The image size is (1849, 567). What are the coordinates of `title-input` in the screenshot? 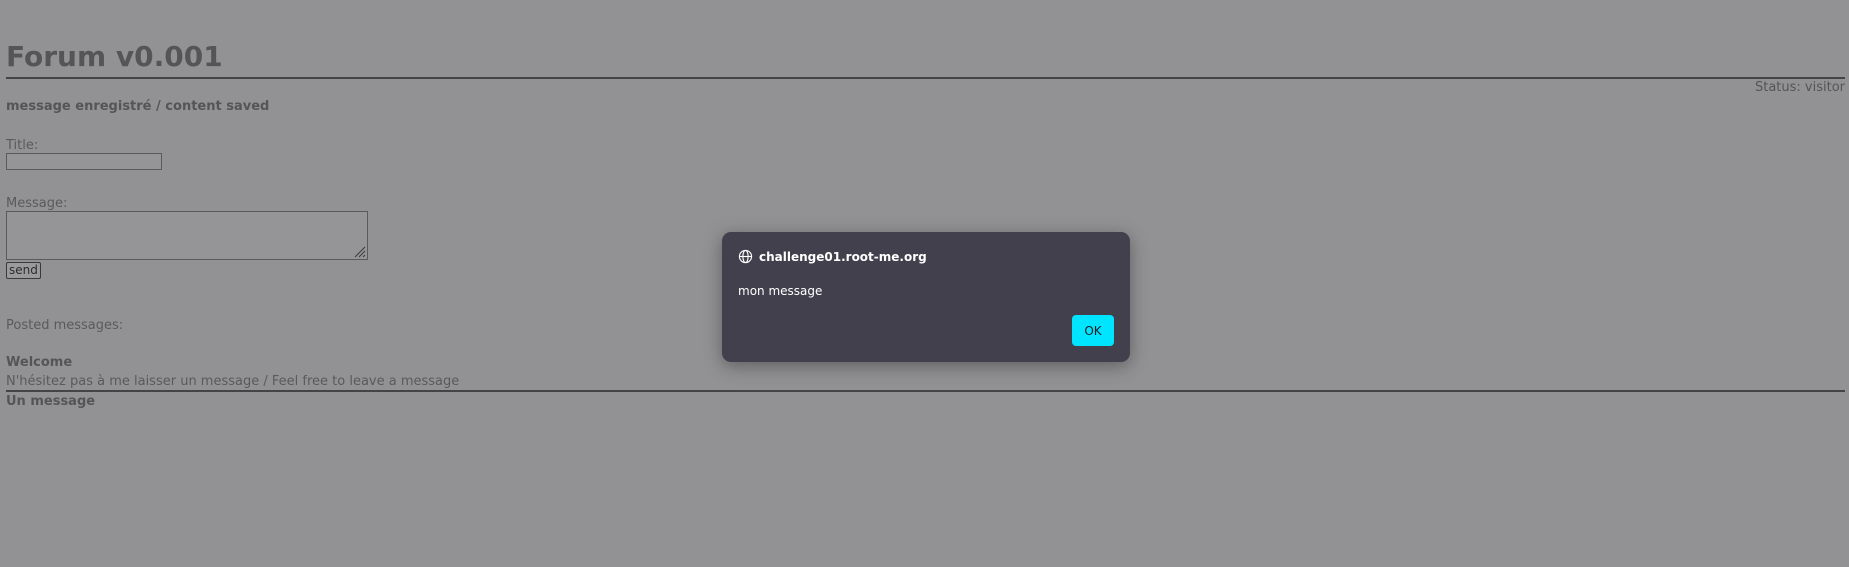 It's located at (84, 161).